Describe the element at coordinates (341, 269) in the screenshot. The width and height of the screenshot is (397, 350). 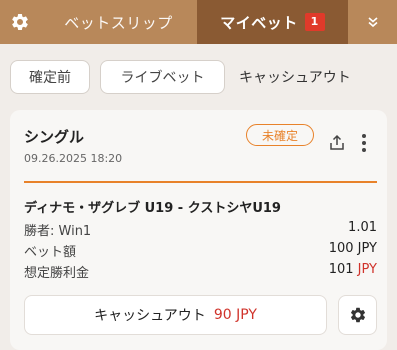
I see `payout-amount: 101` at that location.